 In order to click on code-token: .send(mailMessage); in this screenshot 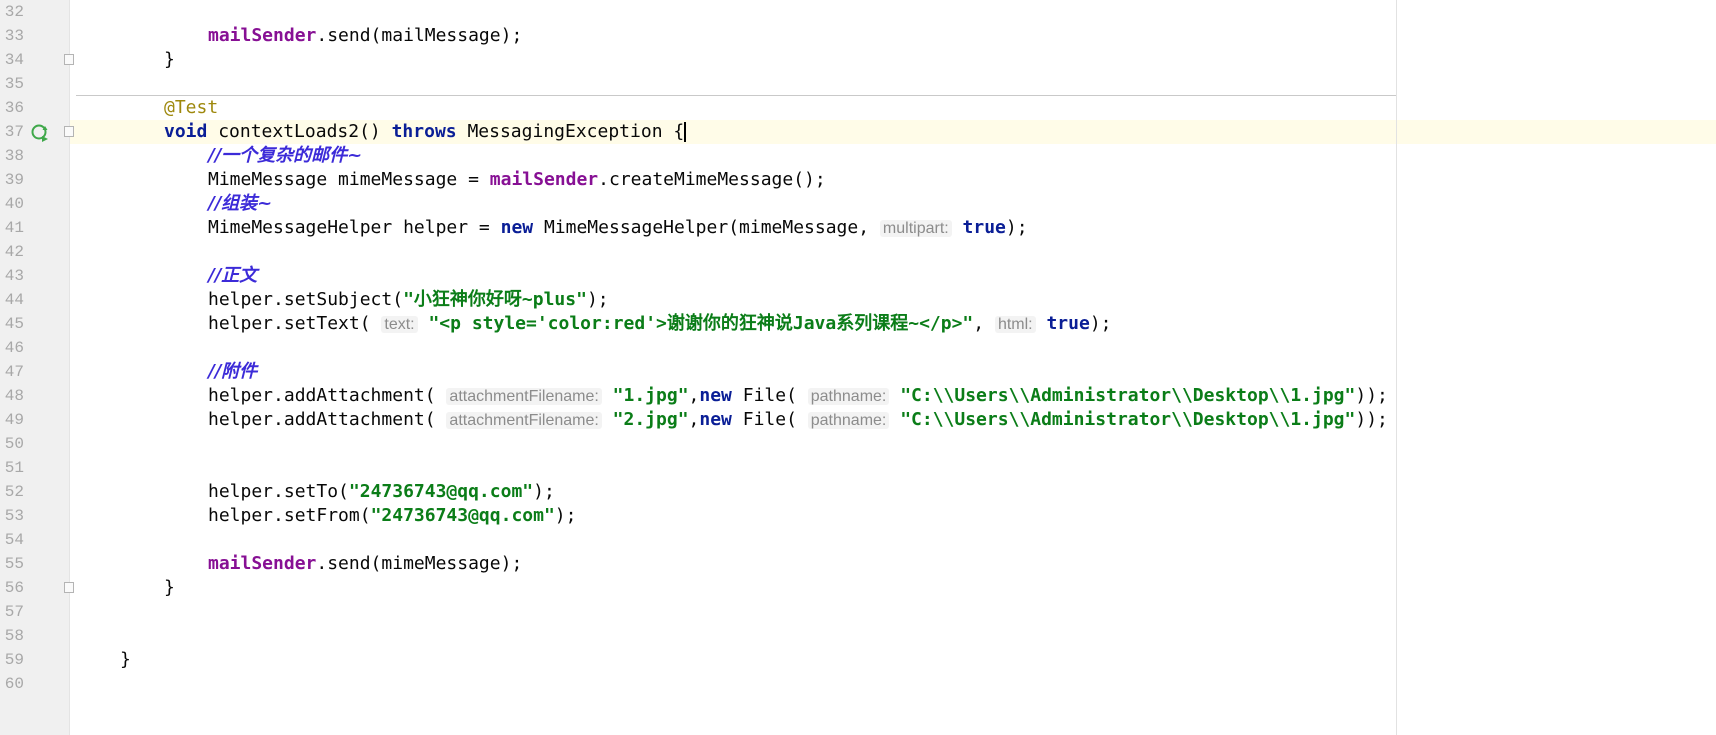, I will do `click(419, 35)`.